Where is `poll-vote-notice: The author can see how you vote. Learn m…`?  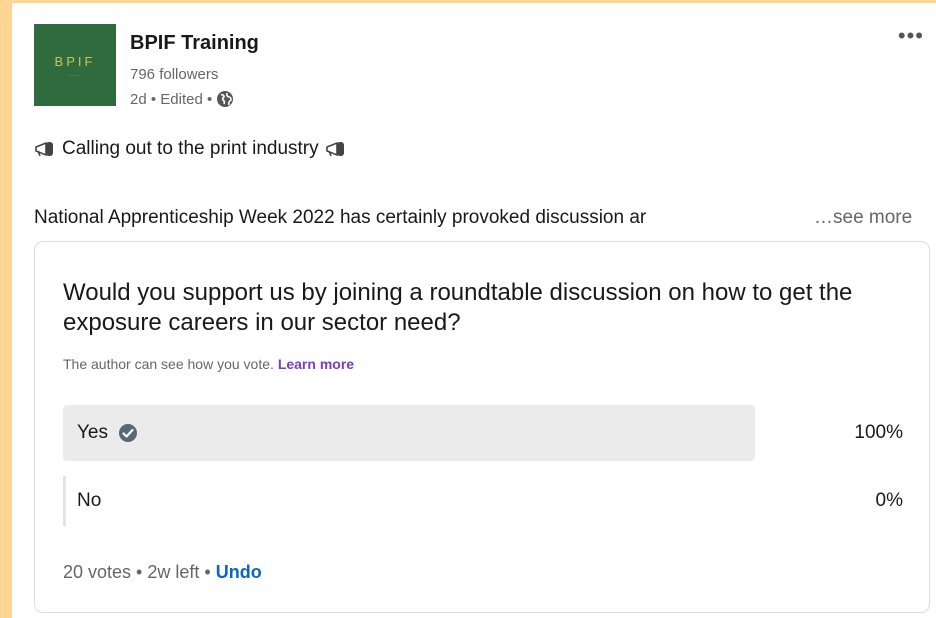 poll-vote-notice: The author can see how you vote. Learn m… is located at coordinates (208, 364).